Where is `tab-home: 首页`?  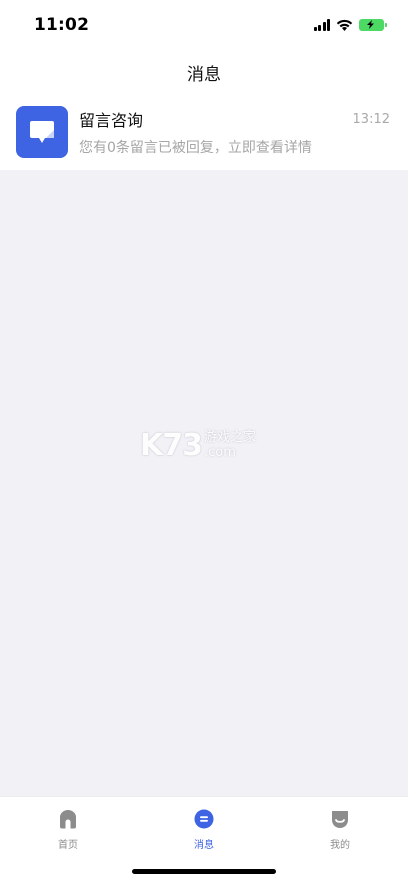
tab-home: 首页 is located at coordinates (68, 830).